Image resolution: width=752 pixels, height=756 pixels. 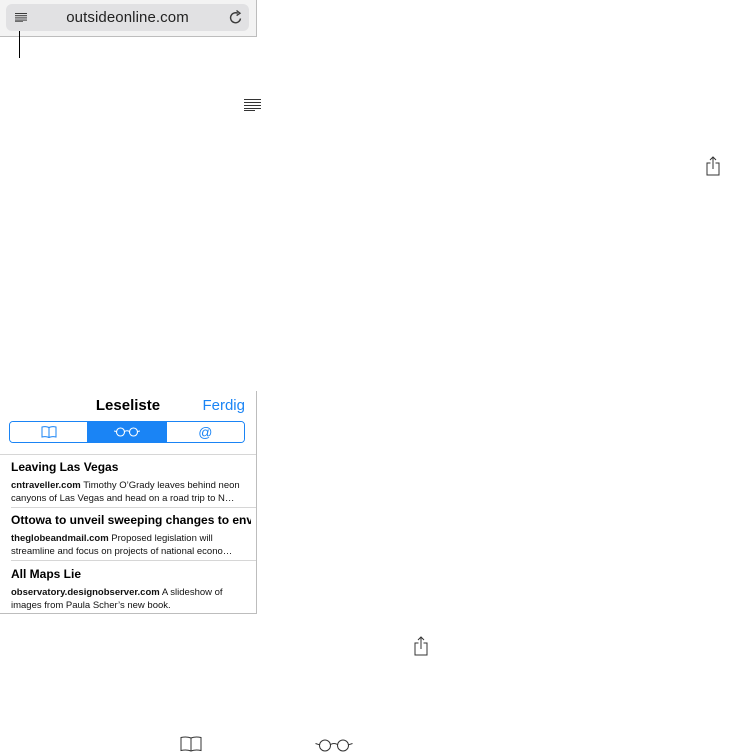 I want to click on reading-list-header: Leseliste Ferdig, so click(x=128, y=405).